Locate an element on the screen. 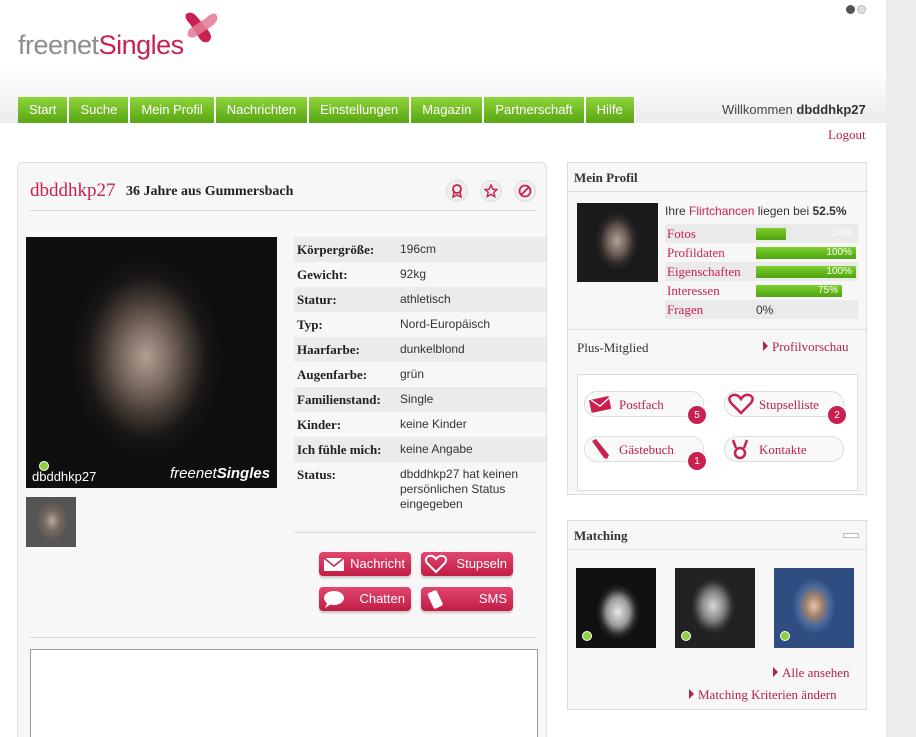 The width and height of the screenshot is (916, 737). chat-bubble-icon is located at coordinates (334, 599).